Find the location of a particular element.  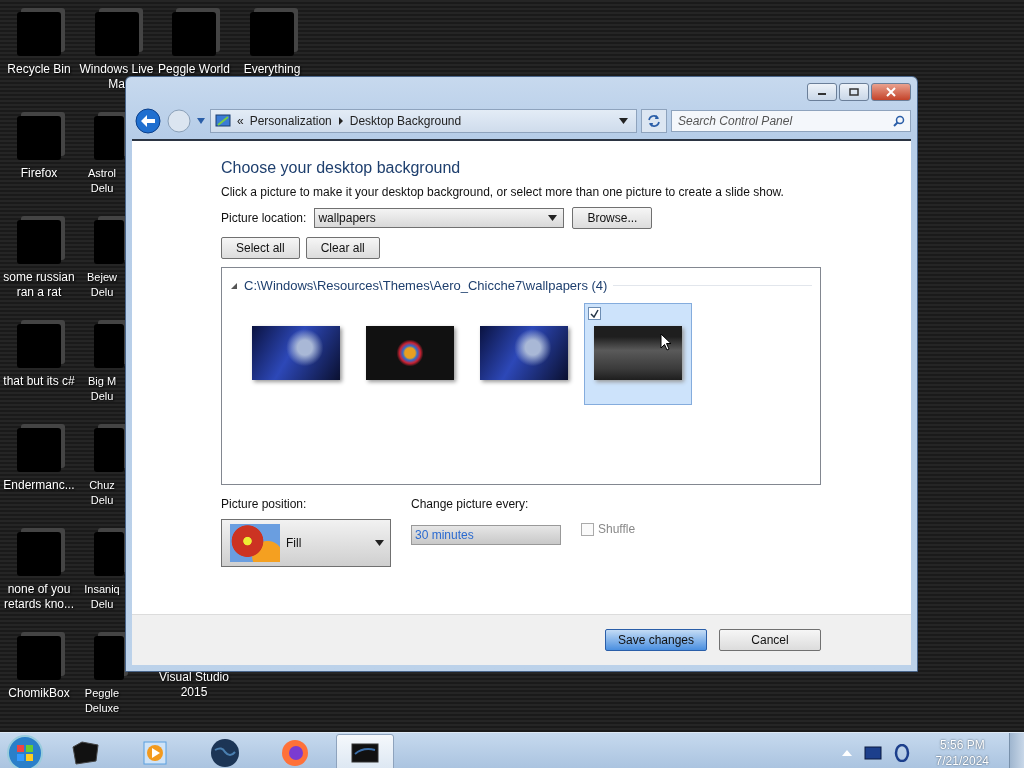

refresh-icon is located at coordinates (654, 121).